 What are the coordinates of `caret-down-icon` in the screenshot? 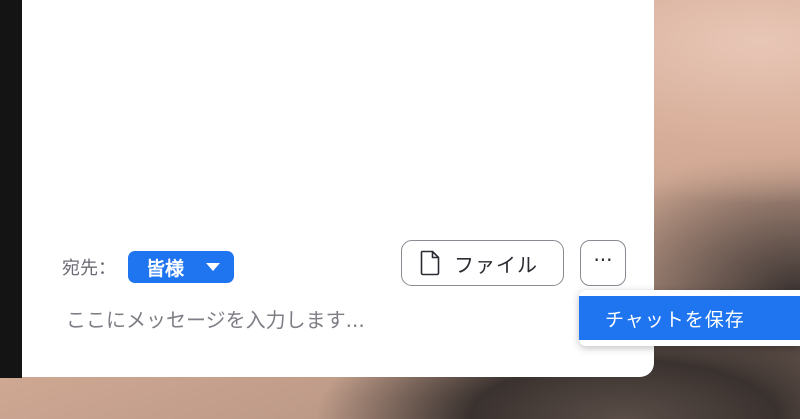 It's located at (213, 267).